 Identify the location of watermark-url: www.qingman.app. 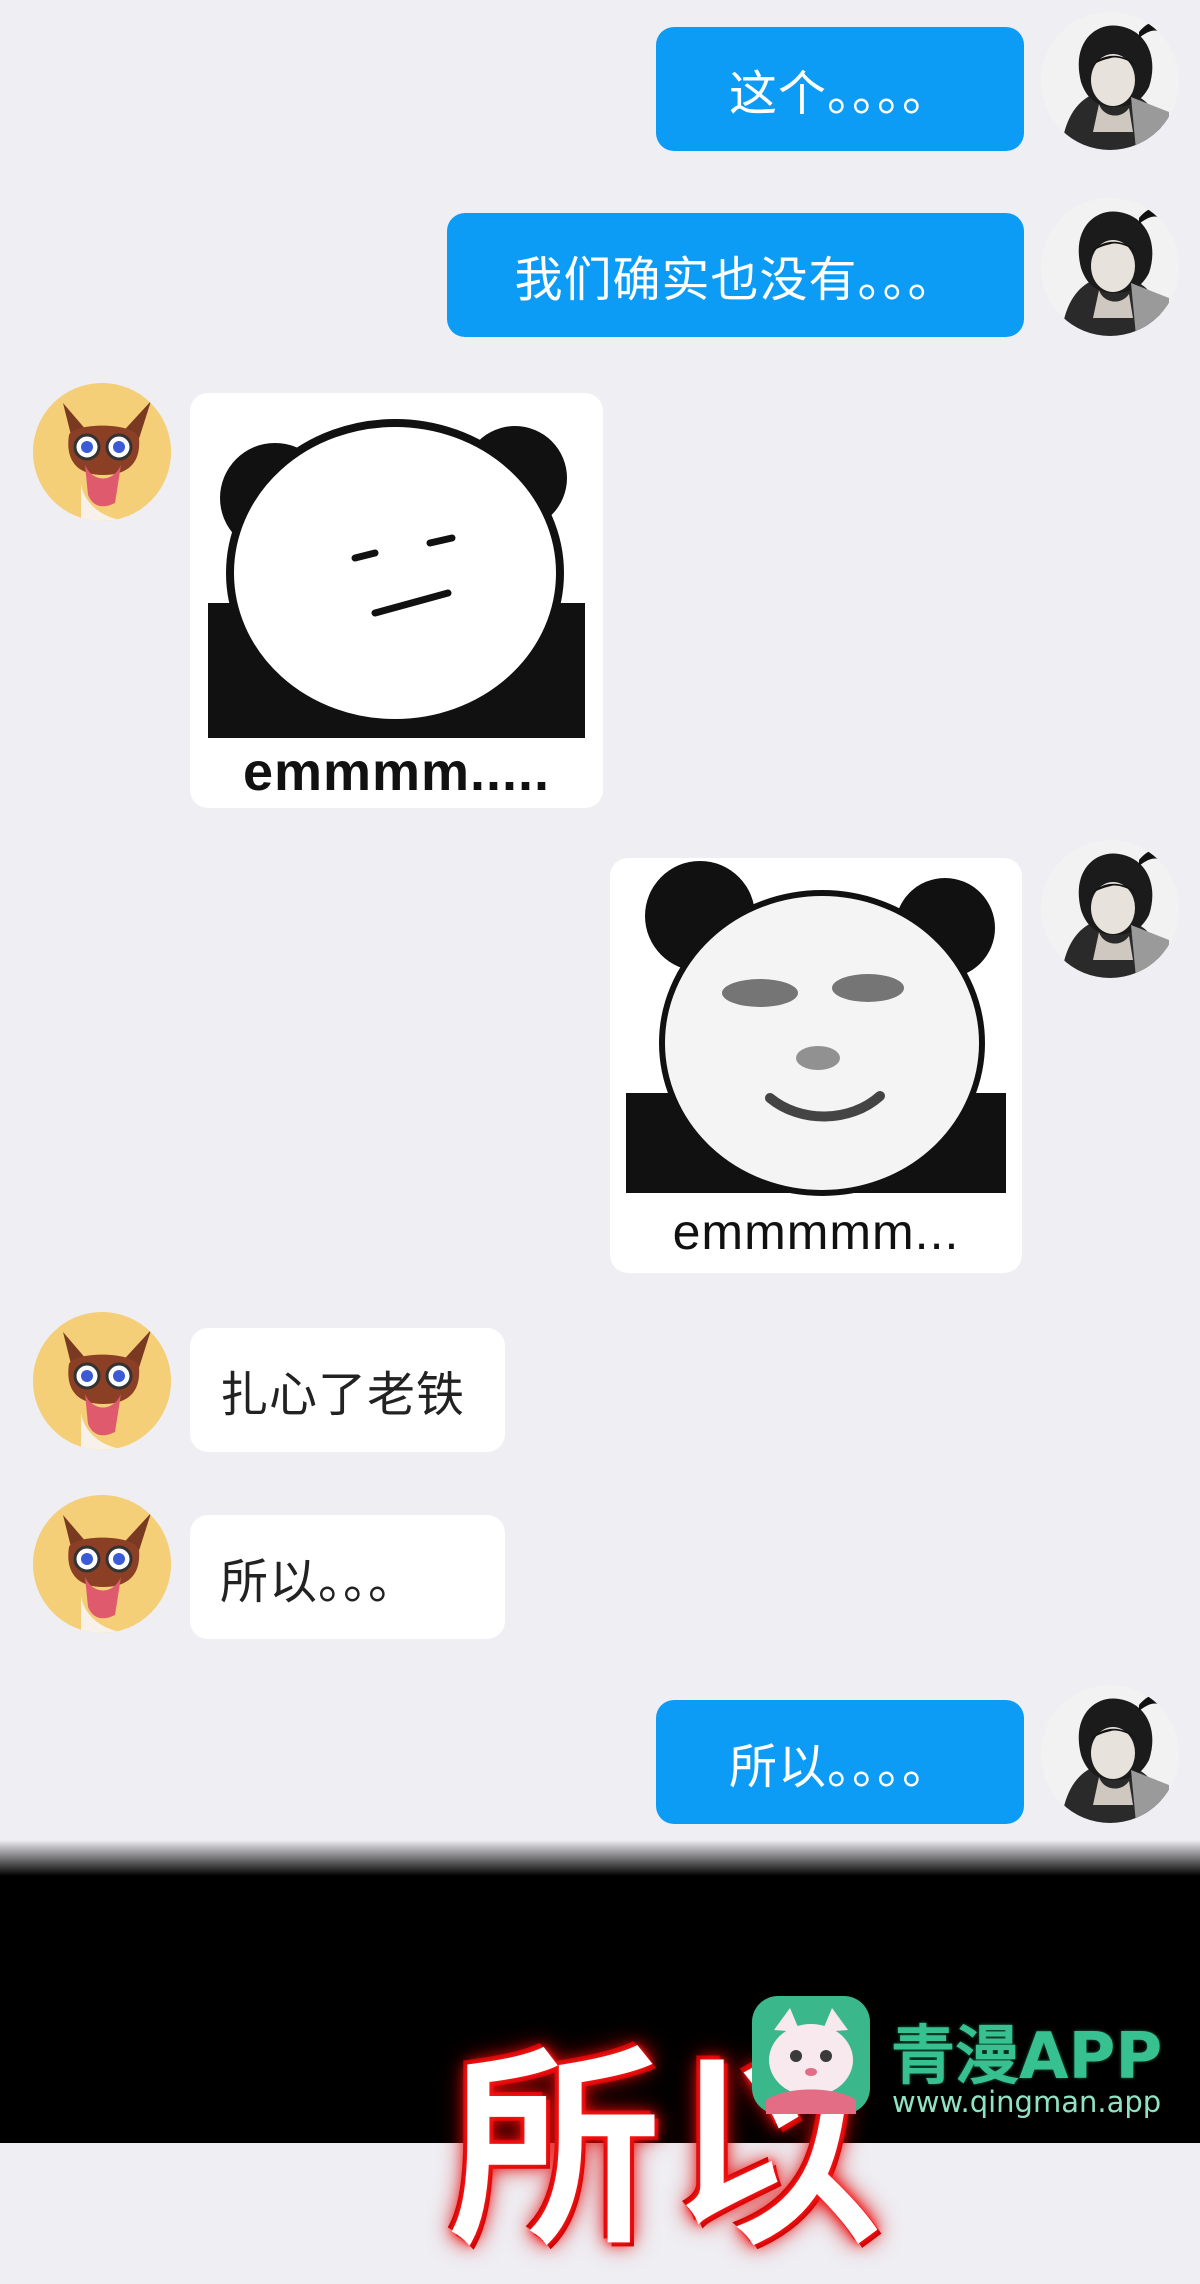
(1027, 2102).